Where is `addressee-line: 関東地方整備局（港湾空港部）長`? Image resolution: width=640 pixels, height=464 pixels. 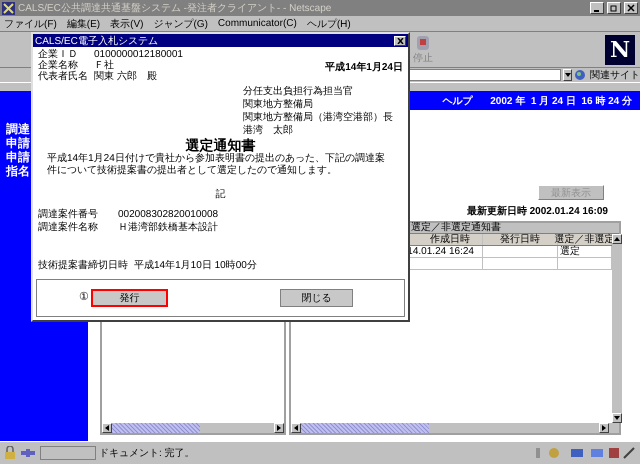 addressee-line: 関東地方整備局（港湾空港部）長 is located at coordinates (318, 117).